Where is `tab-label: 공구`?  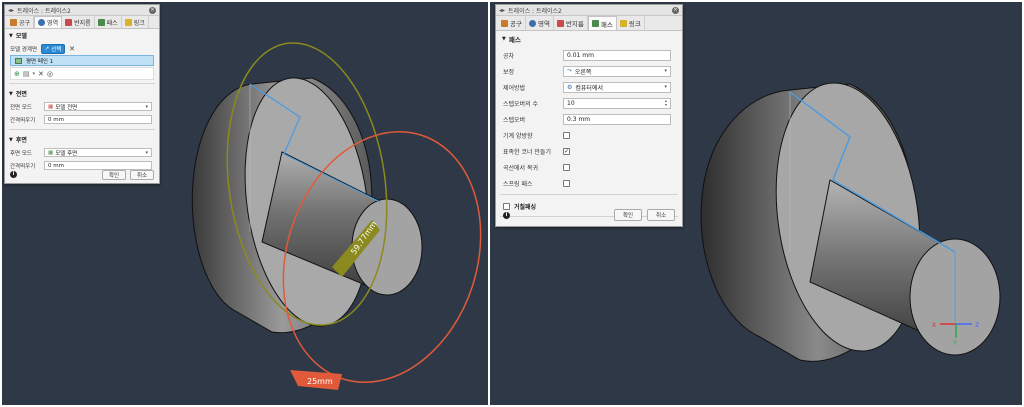 tab-label: 공구 is located at coordinates (25, 23).